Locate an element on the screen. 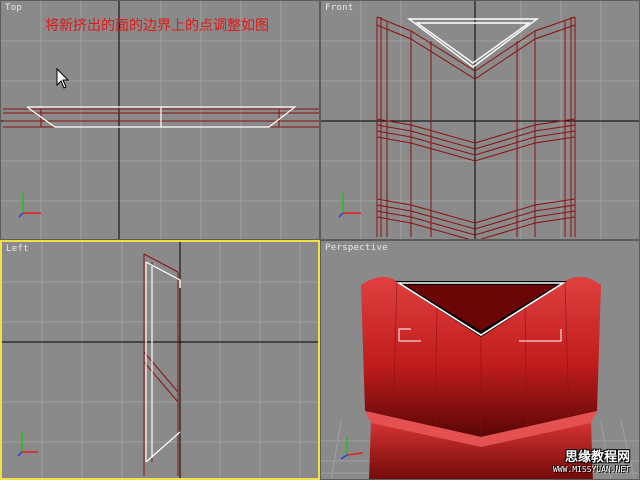 The height and width of the screenshot is (480, 640). axis-tripod-perspective-icon is located at coordinates (352, 448).